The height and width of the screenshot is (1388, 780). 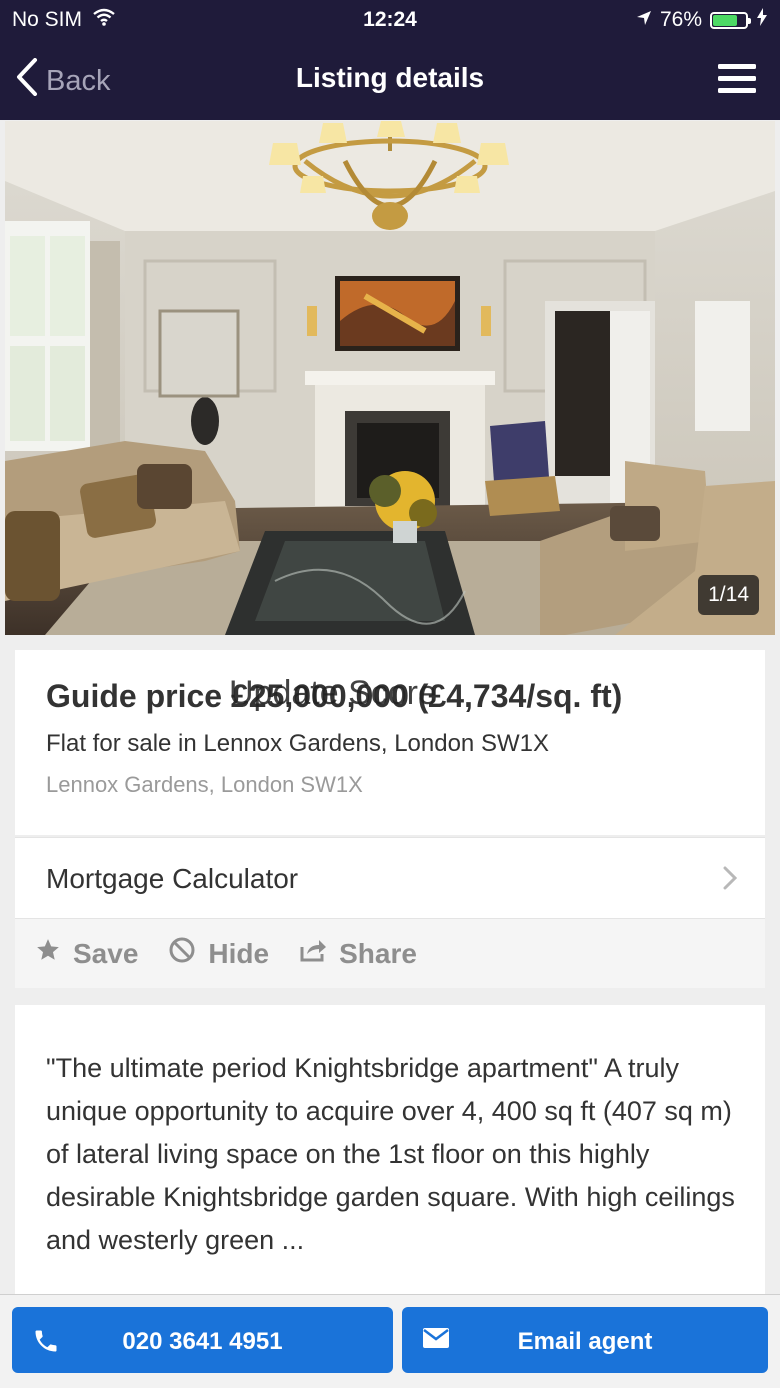 What do you see at coordinates (728, 595) in the screenshot?
I see `photo-counter: 1/14` at bounding box center [728, 595].